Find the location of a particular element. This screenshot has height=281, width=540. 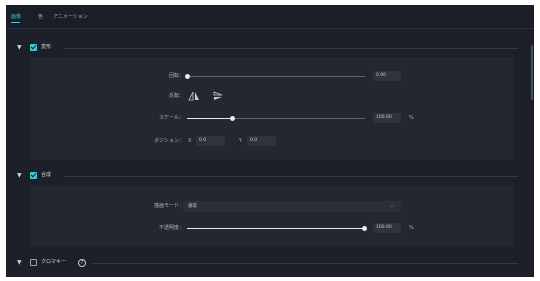

rotation-slider is located at coordinates (275, 76).